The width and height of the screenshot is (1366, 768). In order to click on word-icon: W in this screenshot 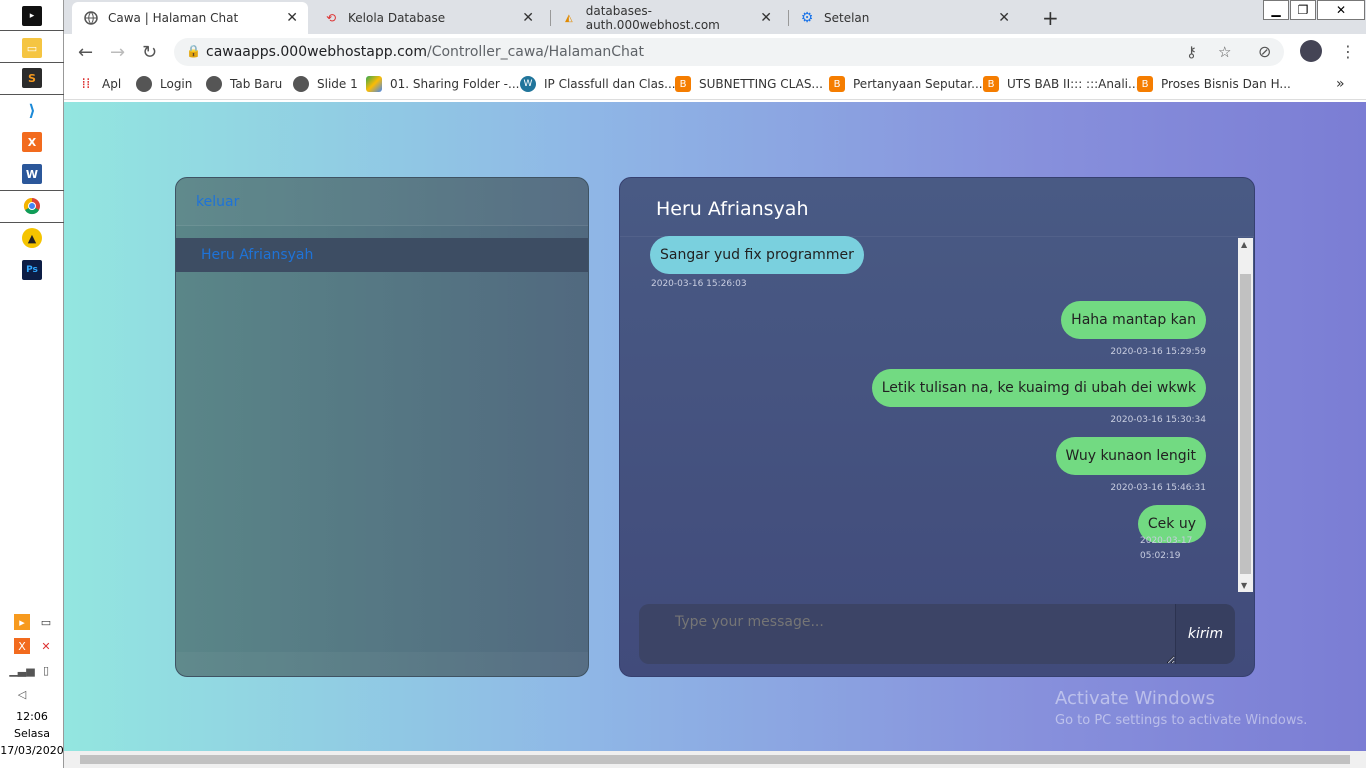, I will do `click(32, 174)`.